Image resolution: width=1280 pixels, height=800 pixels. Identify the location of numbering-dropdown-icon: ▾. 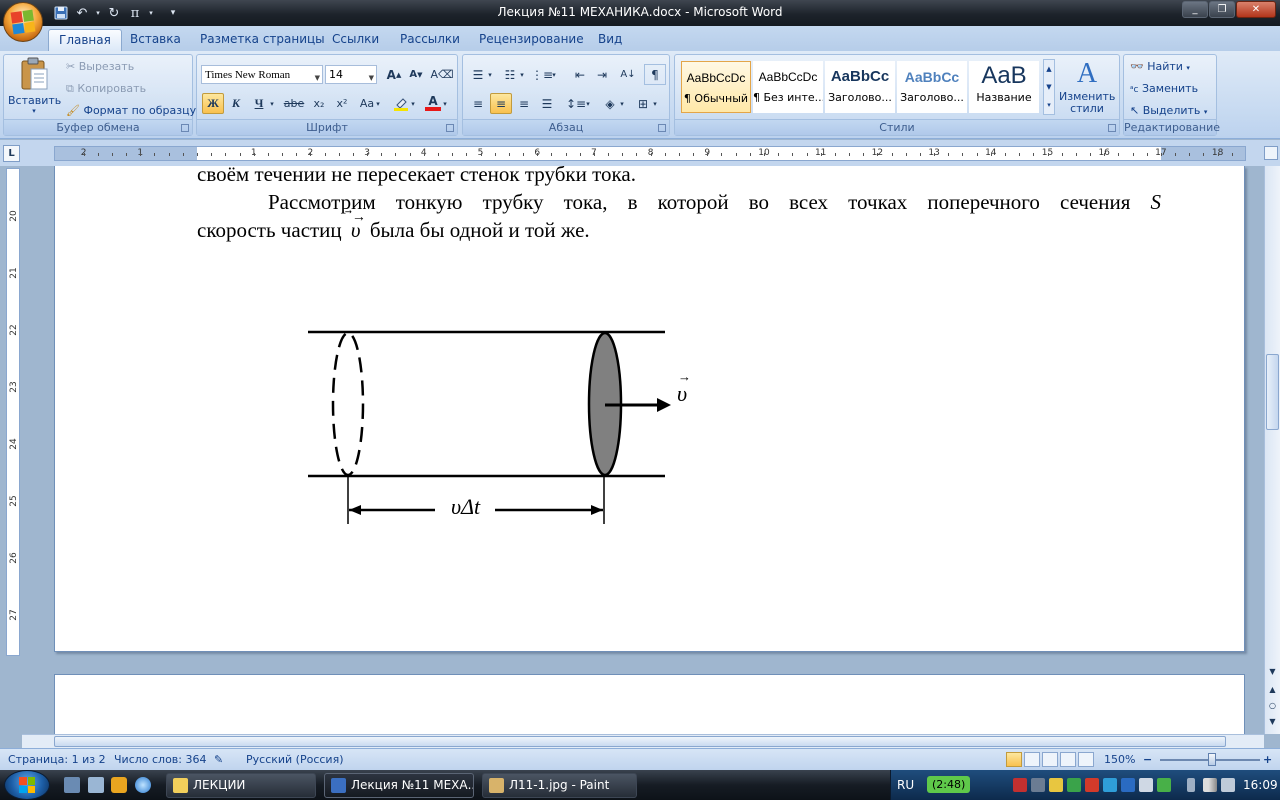
(522, 74).